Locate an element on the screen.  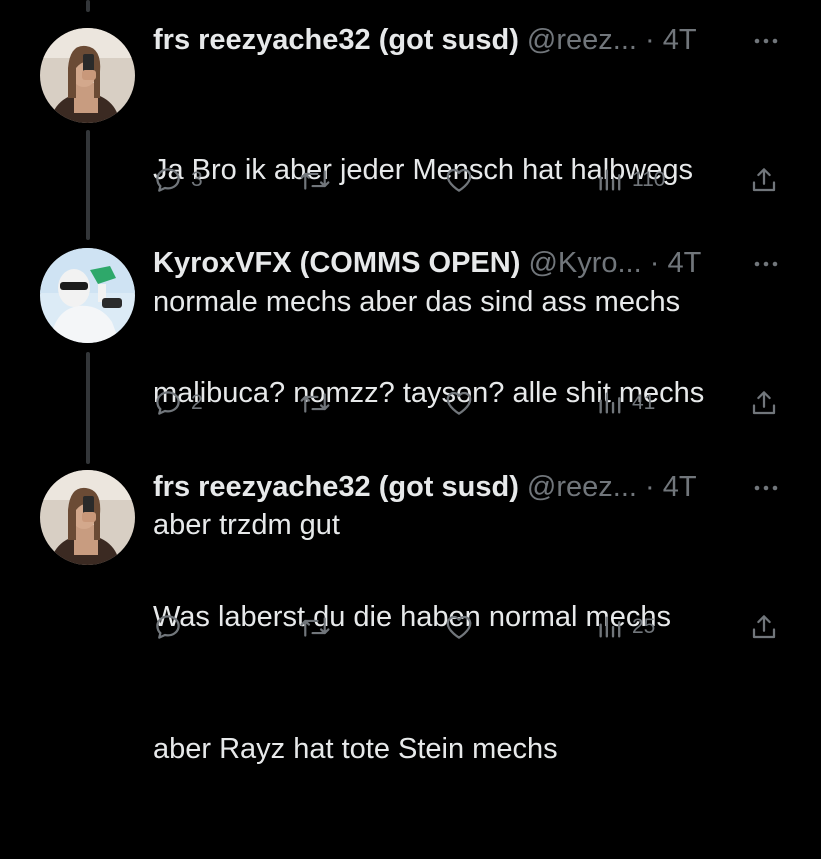
masked-person-avatar-image is located at coordinates (87, 295).